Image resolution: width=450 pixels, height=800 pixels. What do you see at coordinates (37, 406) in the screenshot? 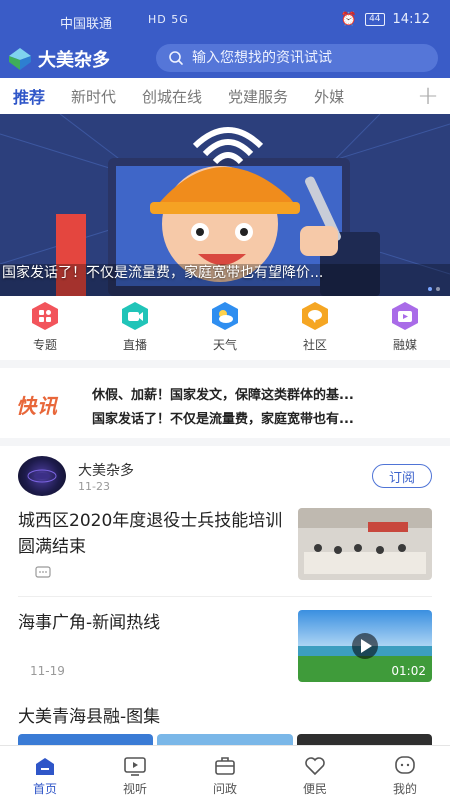
I see `flash-news-label: 快讯` at bounding box center [37, 406].